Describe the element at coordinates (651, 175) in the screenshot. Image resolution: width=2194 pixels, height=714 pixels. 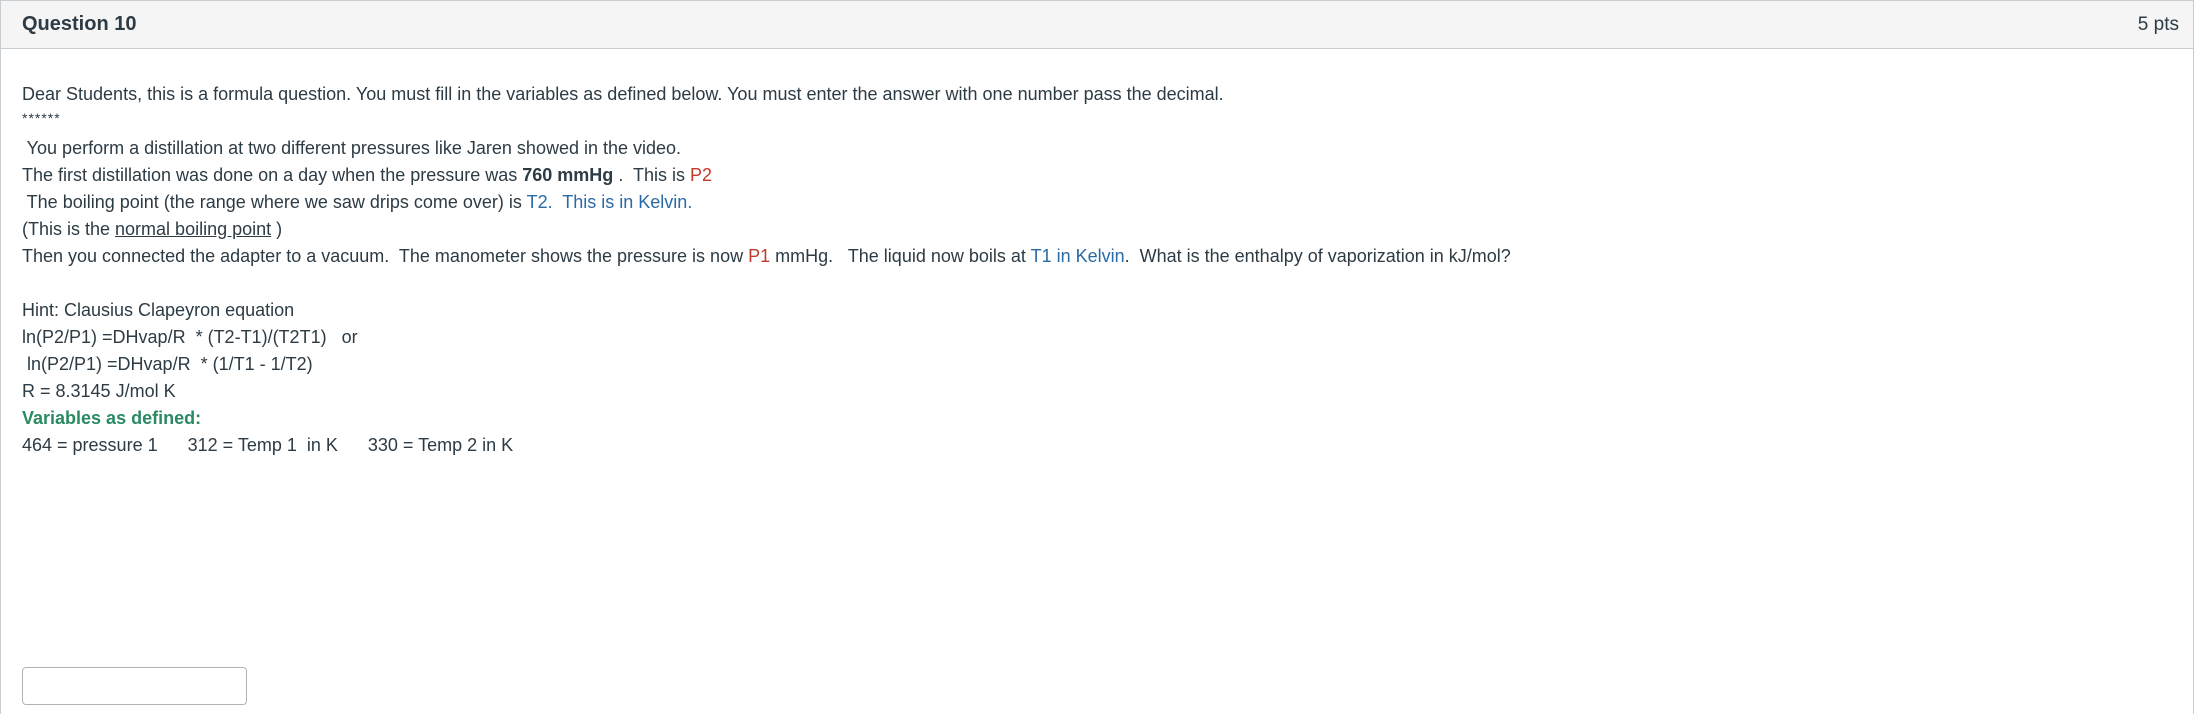
I see `text: . This is` at that location.